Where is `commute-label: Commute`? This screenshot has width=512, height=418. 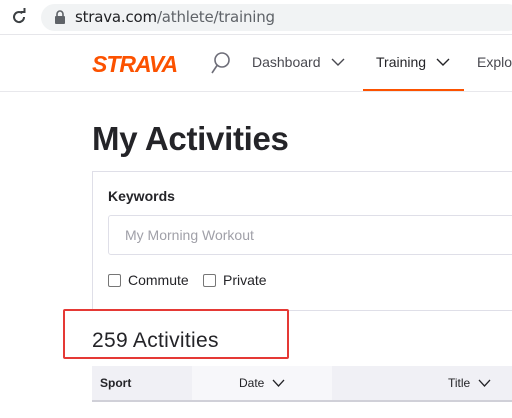
commute-label: Commute is located at coordinates (158, 280).